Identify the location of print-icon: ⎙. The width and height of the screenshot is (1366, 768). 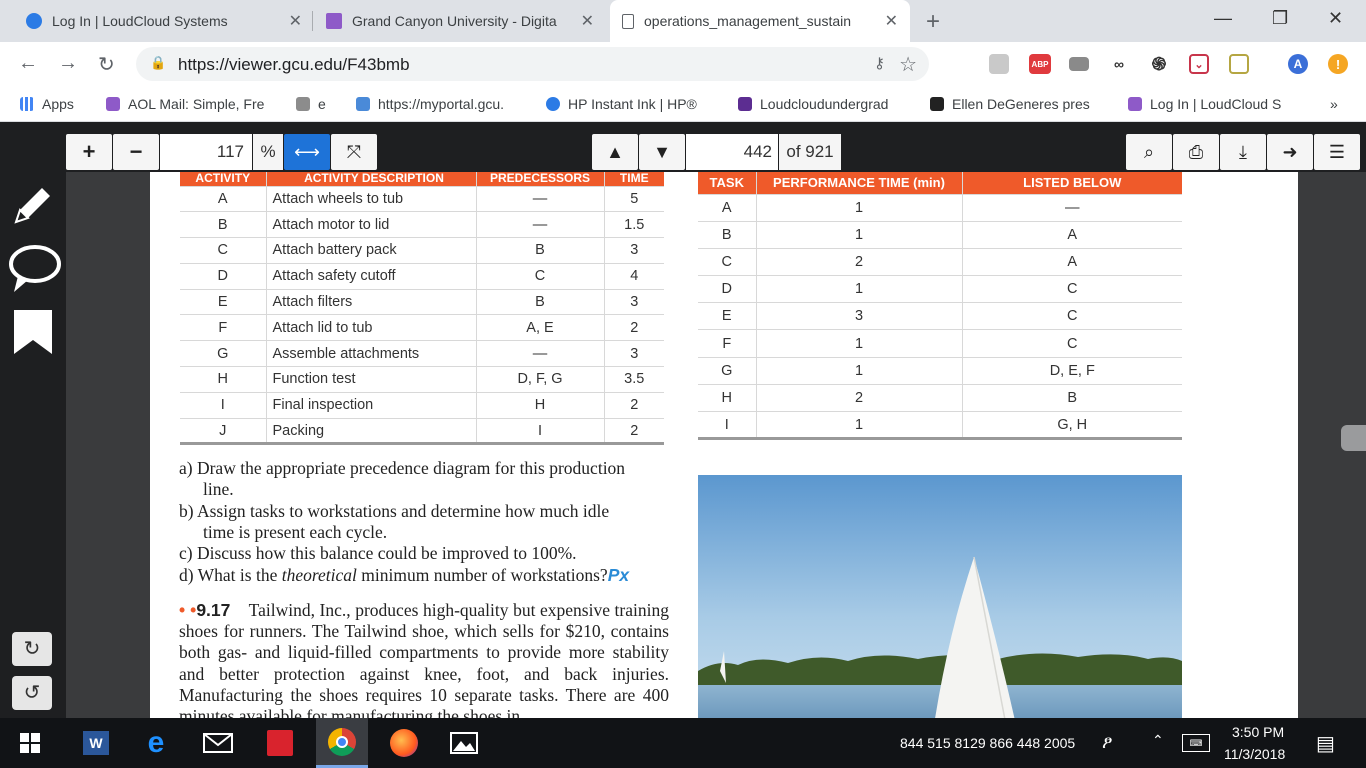
(1196, 152).